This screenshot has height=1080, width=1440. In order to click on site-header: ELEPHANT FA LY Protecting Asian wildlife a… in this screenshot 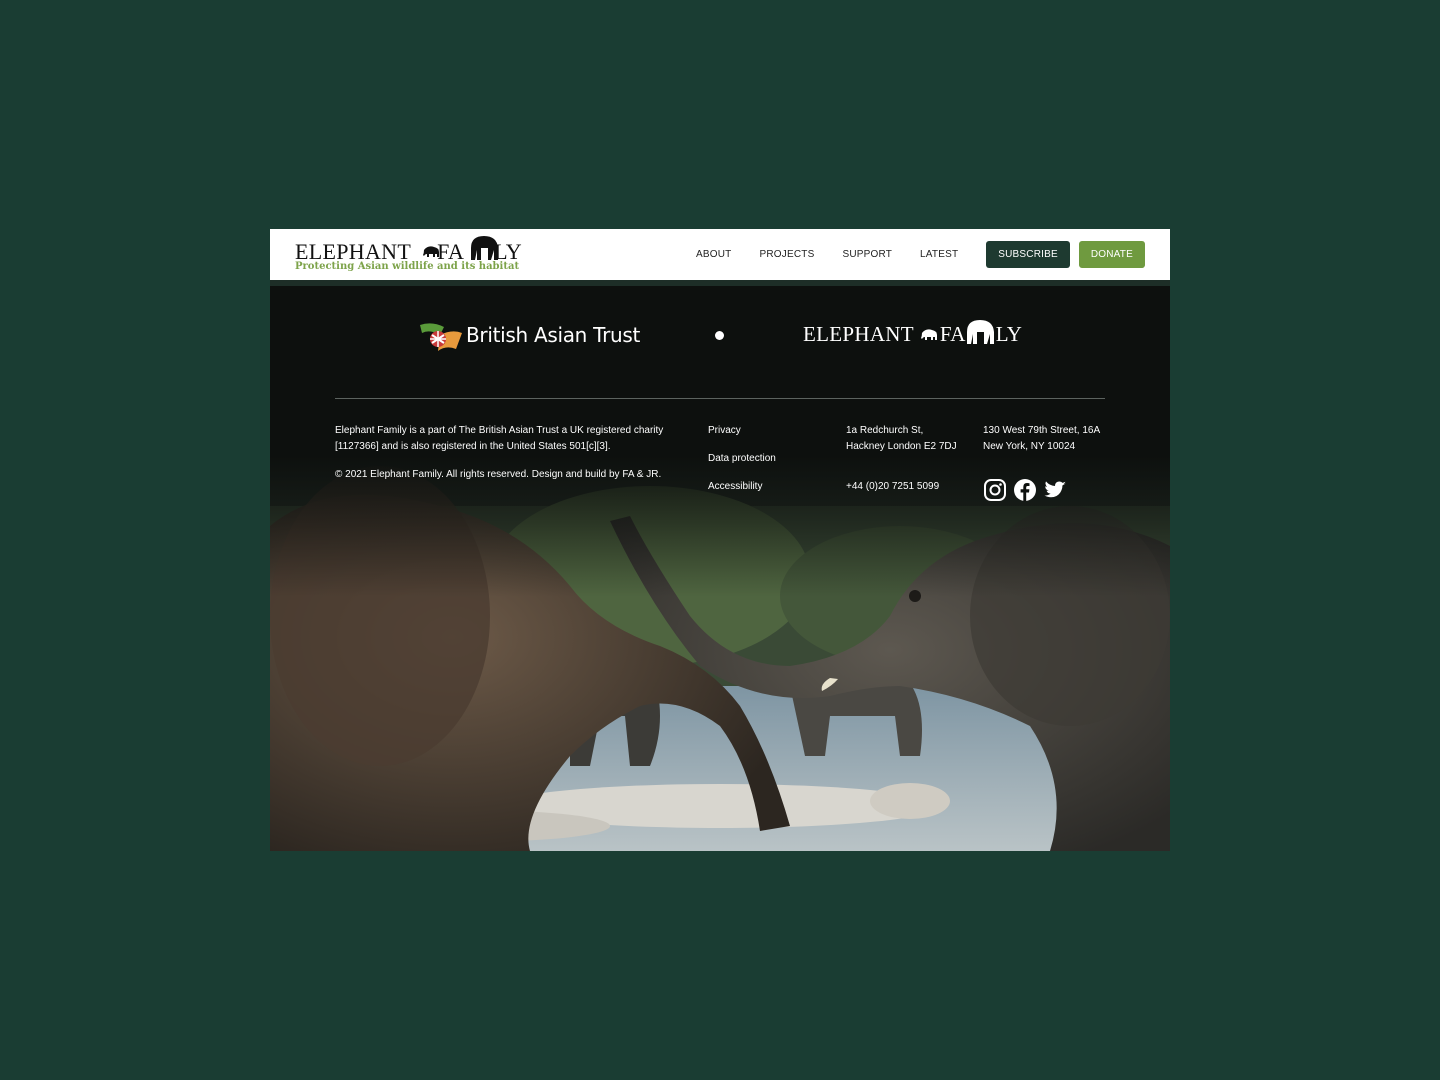, I will do `click(720, 254)`.